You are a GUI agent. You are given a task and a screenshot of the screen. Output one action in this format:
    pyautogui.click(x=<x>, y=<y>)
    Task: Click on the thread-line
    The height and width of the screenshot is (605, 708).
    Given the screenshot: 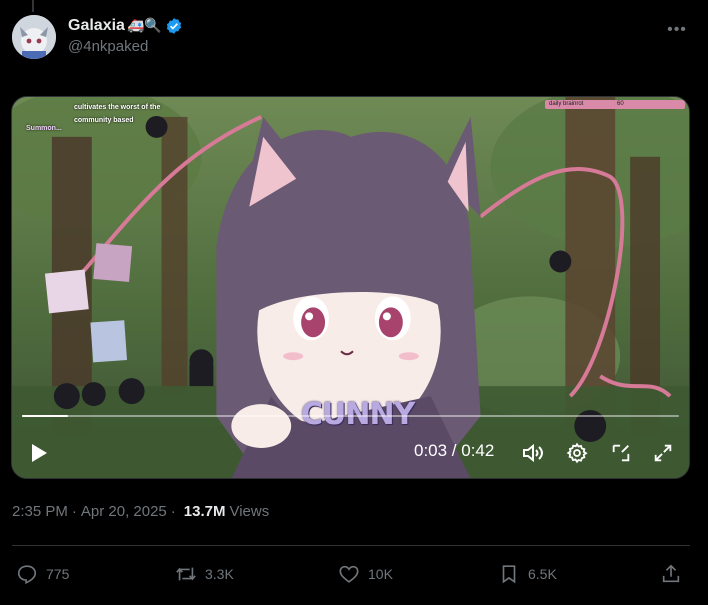 What is the action you would take?
    pyautogui.click(x=33, y=6)
    